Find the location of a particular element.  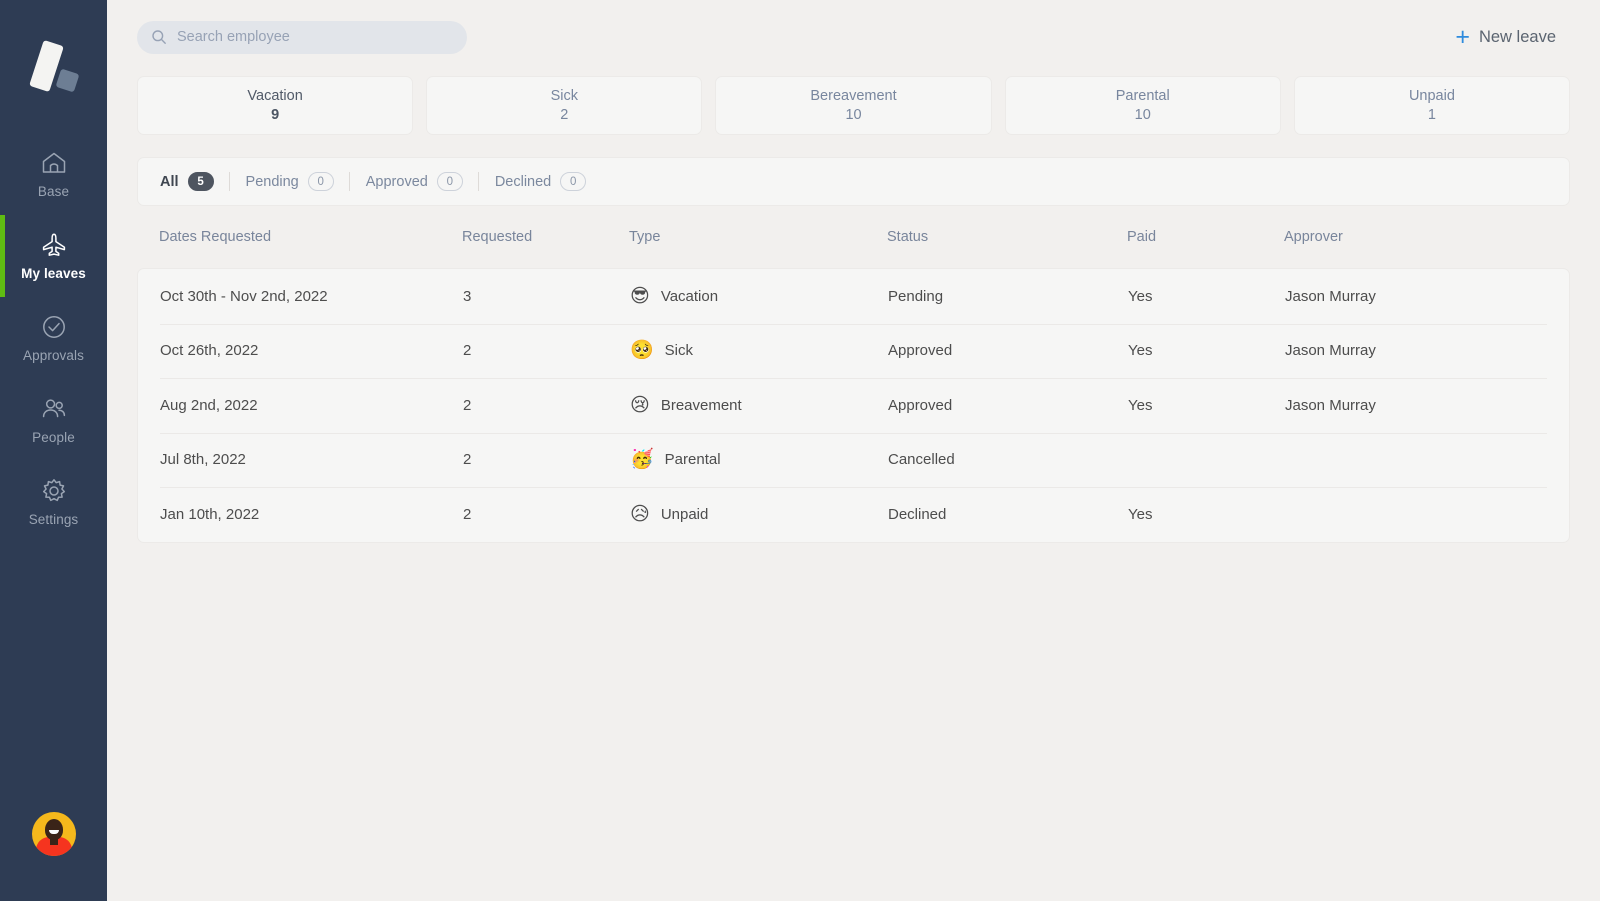

stat-card-parental: Parental 10 is located at coordinates (1142, 105).